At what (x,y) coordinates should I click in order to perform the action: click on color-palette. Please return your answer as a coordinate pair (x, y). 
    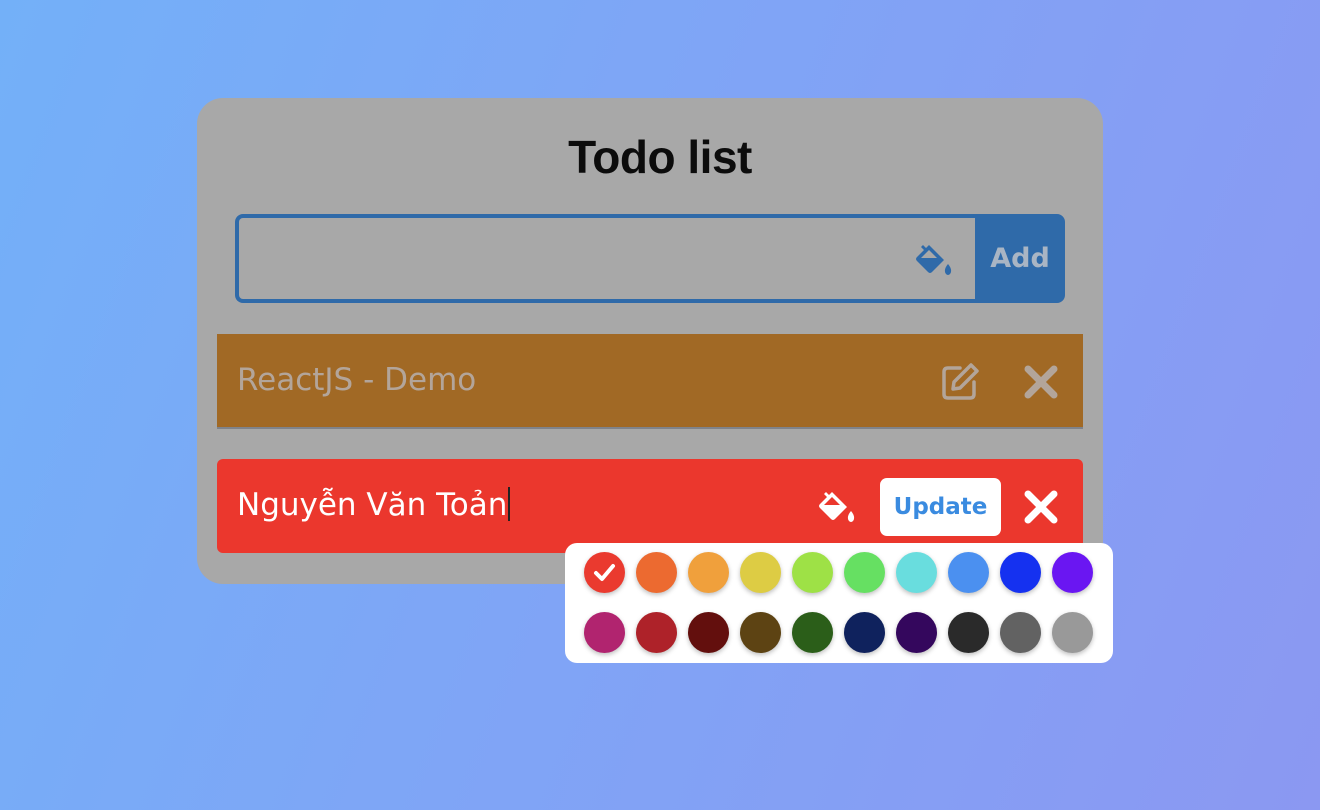
    Looking at the image, I should click on (839, 603).